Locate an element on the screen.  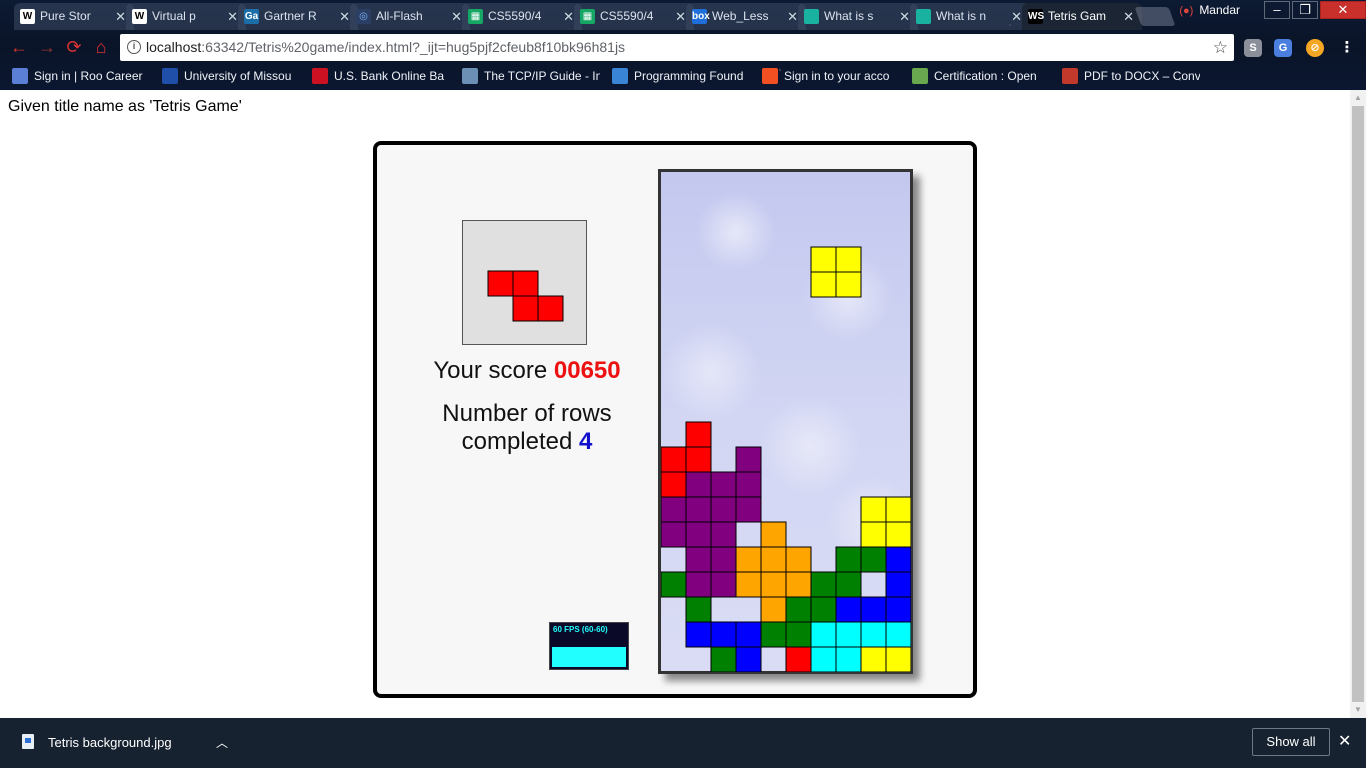
scroll-down-arrow-icon: ▼ is located at coordinates (1358, 710).